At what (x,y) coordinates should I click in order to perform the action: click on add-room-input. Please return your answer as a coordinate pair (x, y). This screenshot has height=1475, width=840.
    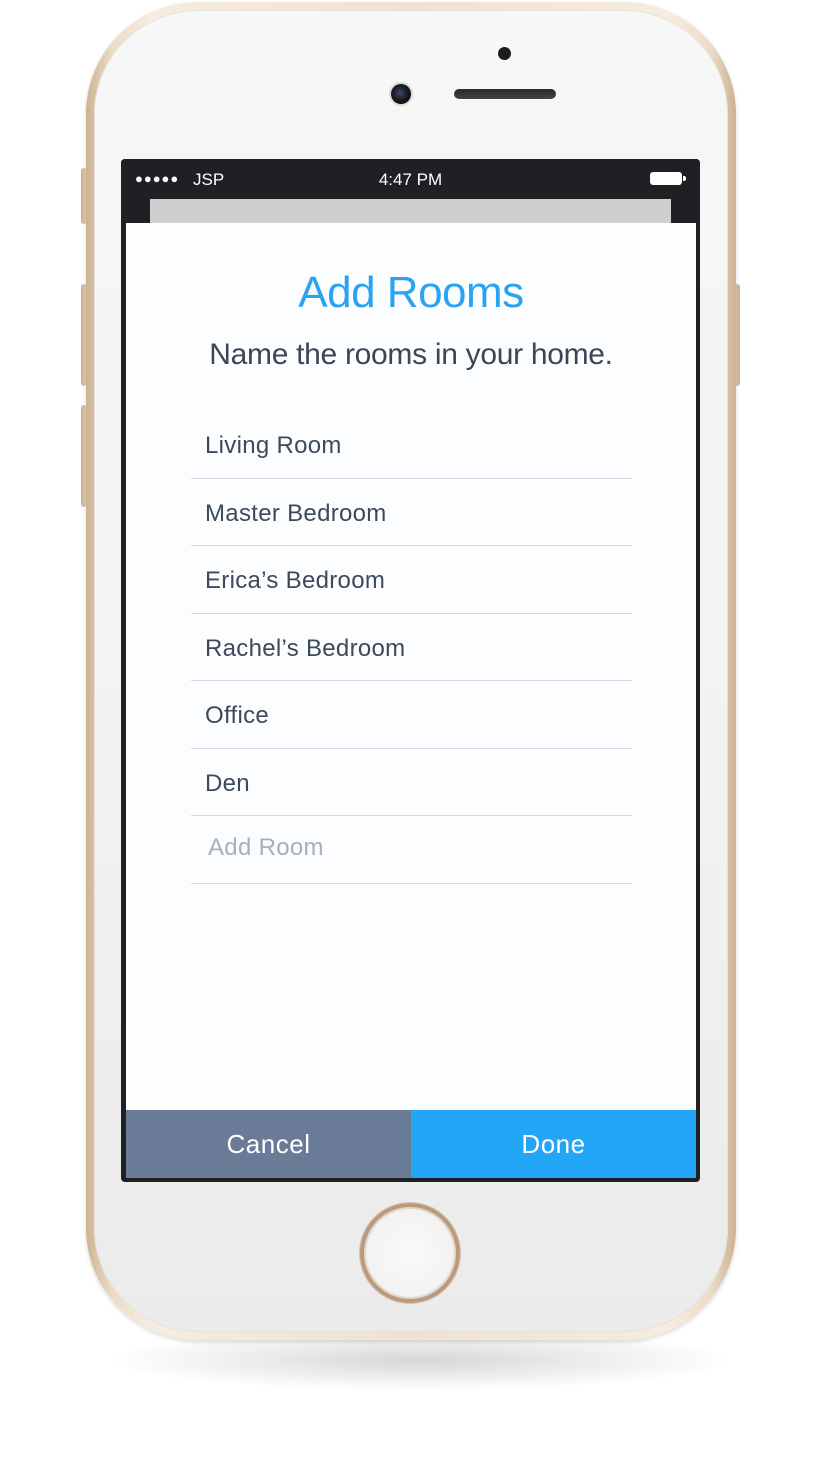
    Looking at the image, I should click on (416, 848).